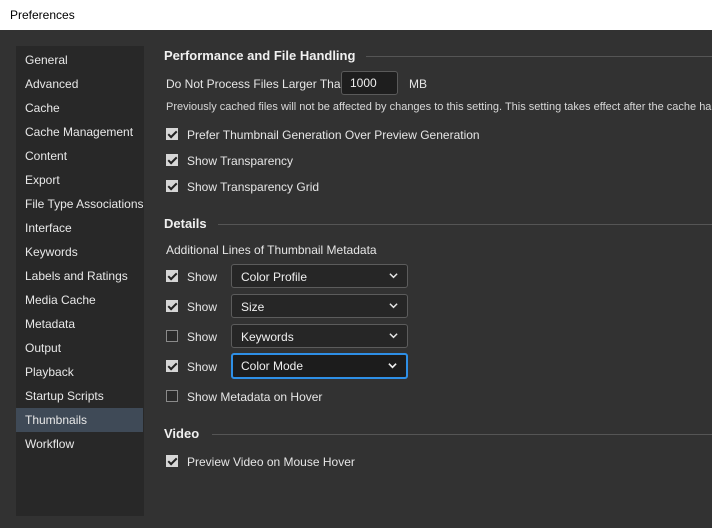 This screenshot has width=712, height=528. What do you see at coordinates (172, 366) in the screenshot?
I see `metadata-line-4-checkbox` at bounding box center [172, 366].